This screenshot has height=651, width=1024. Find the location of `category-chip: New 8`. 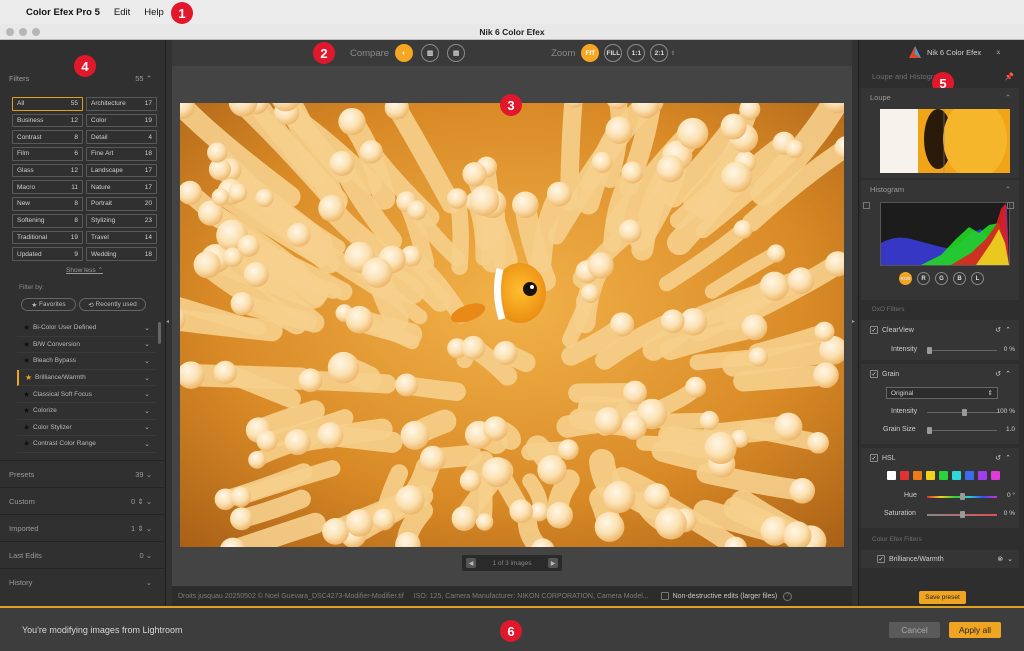

category-chip: New 8 is located at coordinates (47, 204).